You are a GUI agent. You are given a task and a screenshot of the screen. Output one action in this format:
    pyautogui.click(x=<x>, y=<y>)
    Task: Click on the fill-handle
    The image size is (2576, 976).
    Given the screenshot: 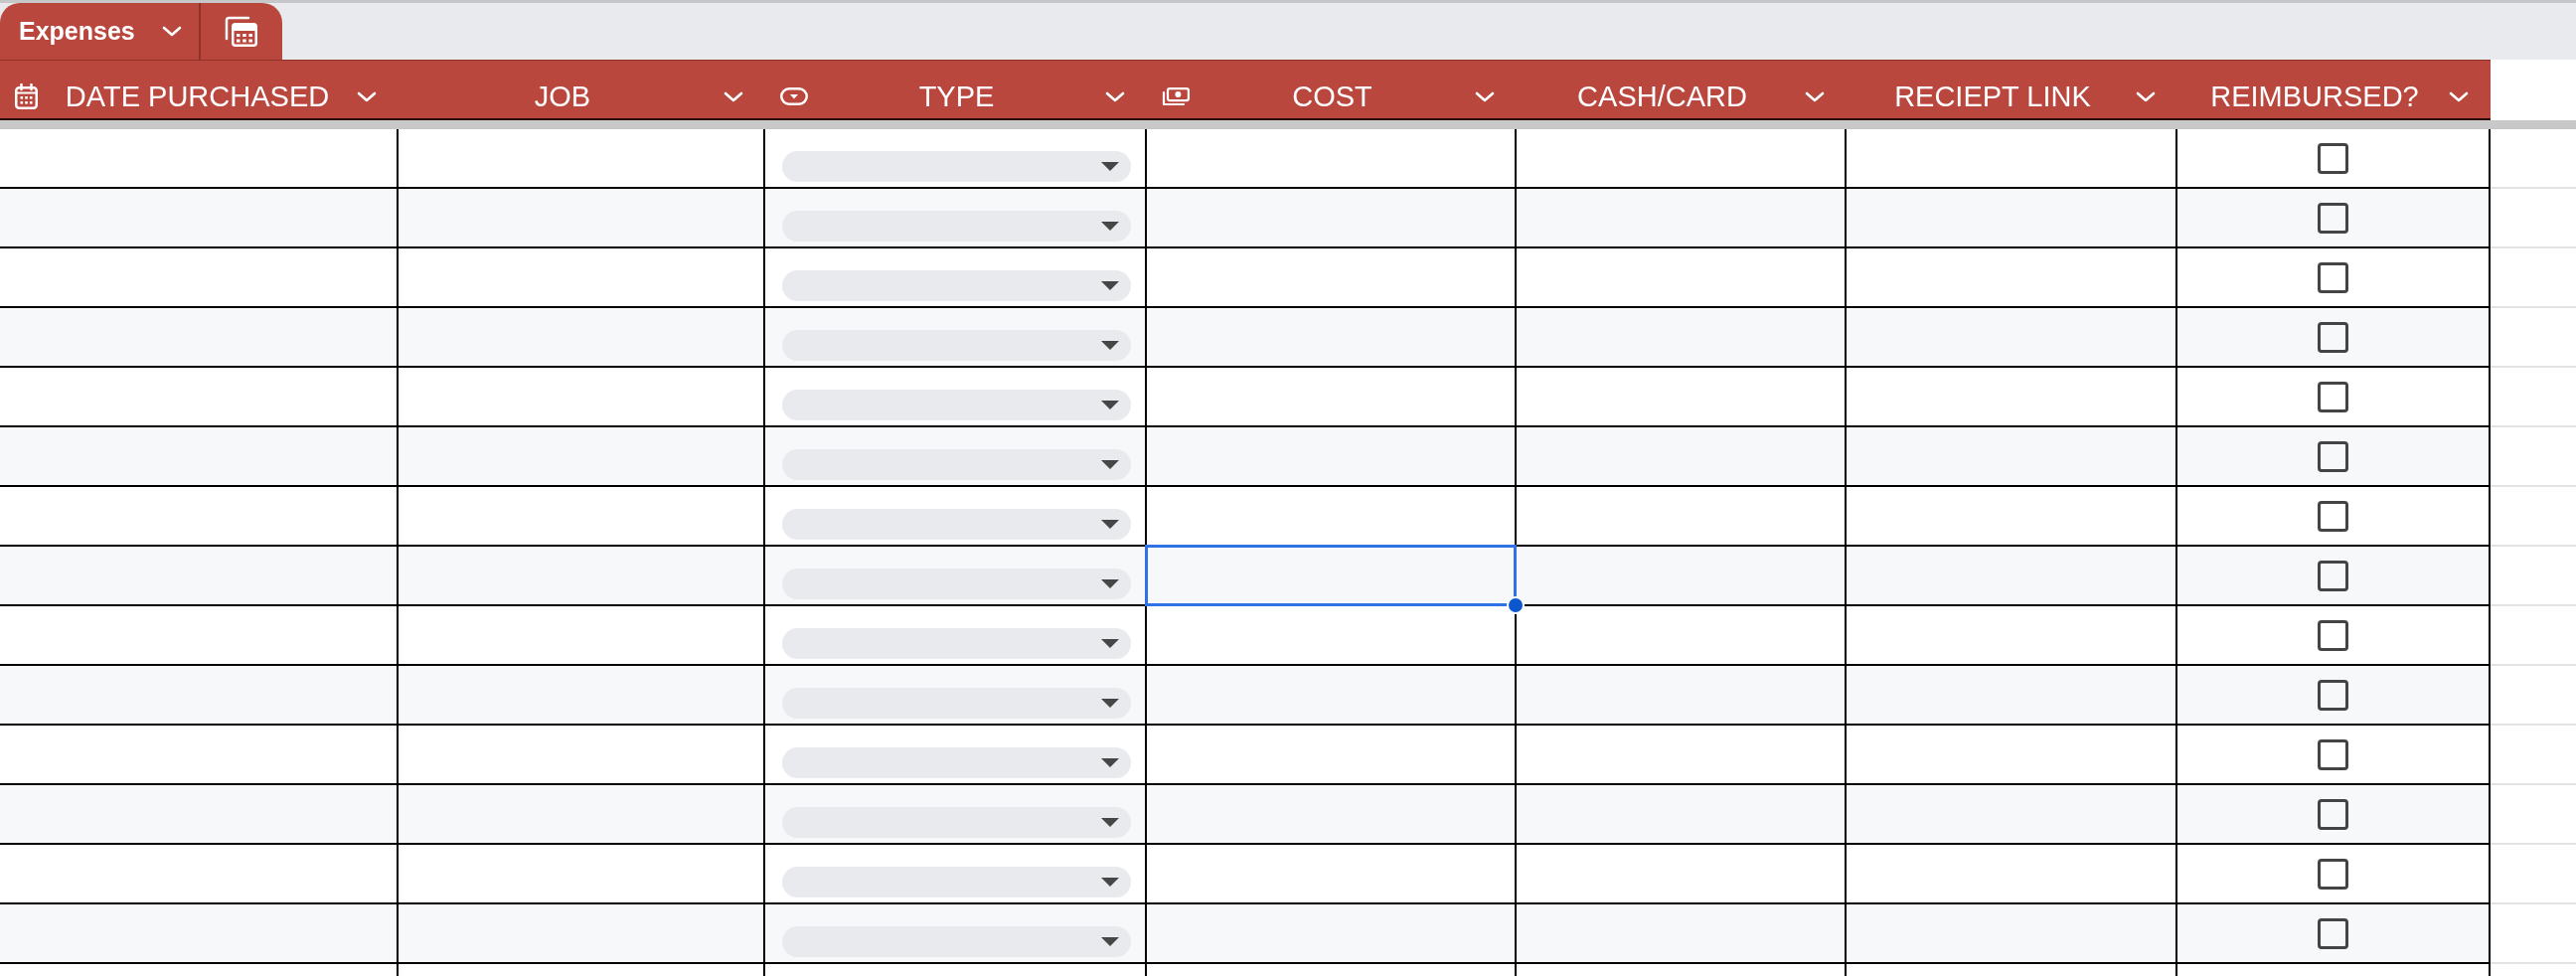 What is the action you would take?
    pyautogui.click(x=1516, y=605)
    